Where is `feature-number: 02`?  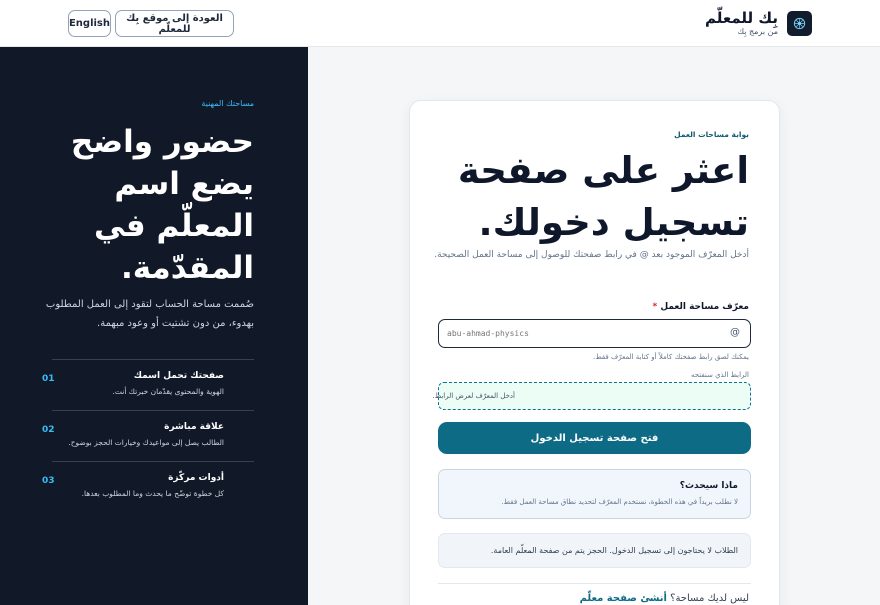 feature-number: 02 is located at coordinates (48, 430).